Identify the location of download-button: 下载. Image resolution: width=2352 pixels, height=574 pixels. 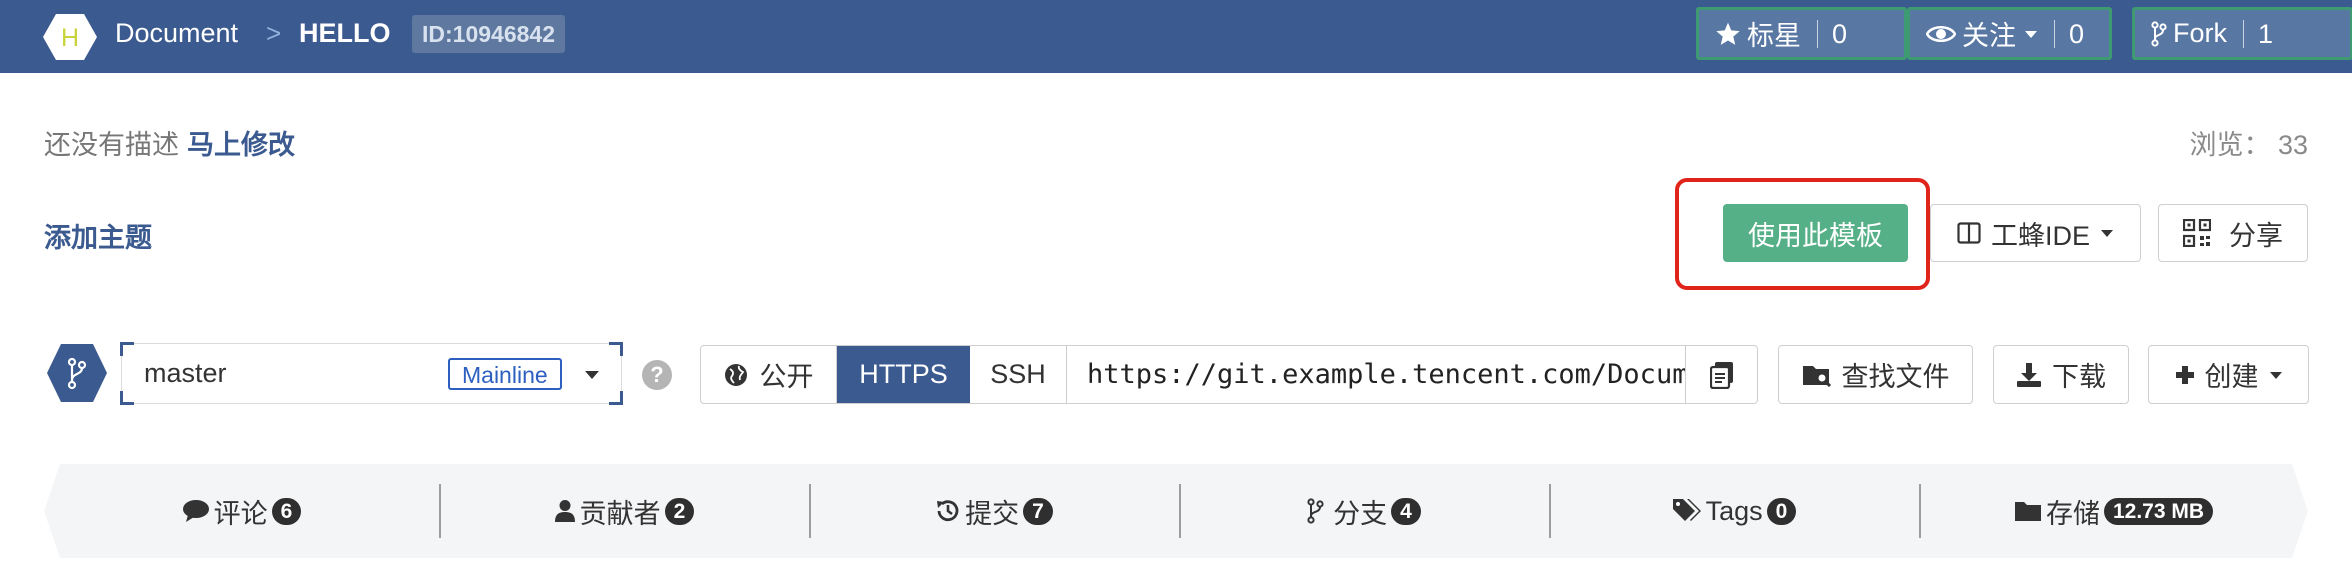
(2061, 374).